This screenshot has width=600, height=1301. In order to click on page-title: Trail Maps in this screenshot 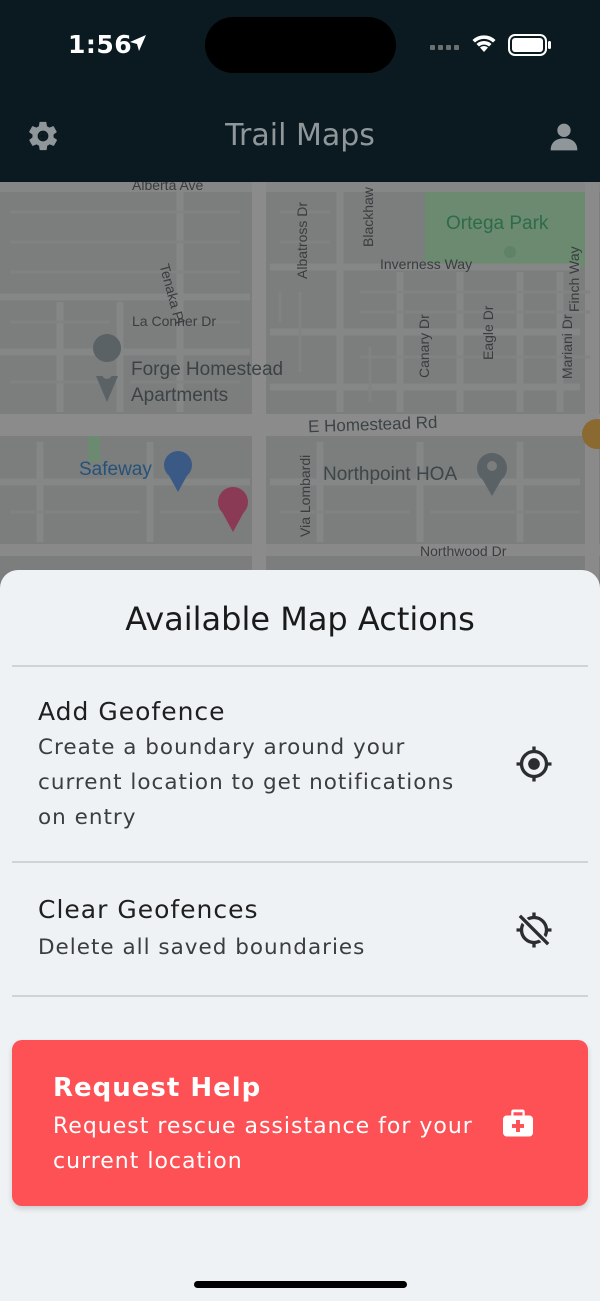, I will do `click(300, 135)`.